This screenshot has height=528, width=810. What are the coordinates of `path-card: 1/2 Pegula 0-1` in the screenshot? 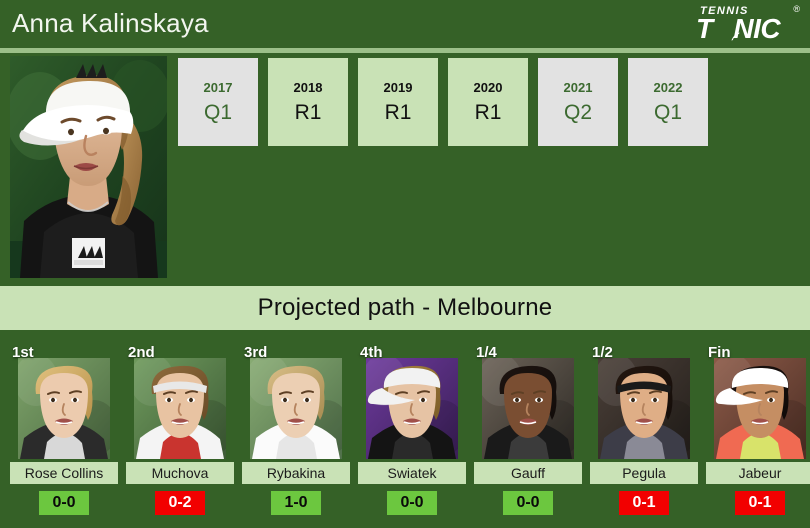 It's located at (644, 431).